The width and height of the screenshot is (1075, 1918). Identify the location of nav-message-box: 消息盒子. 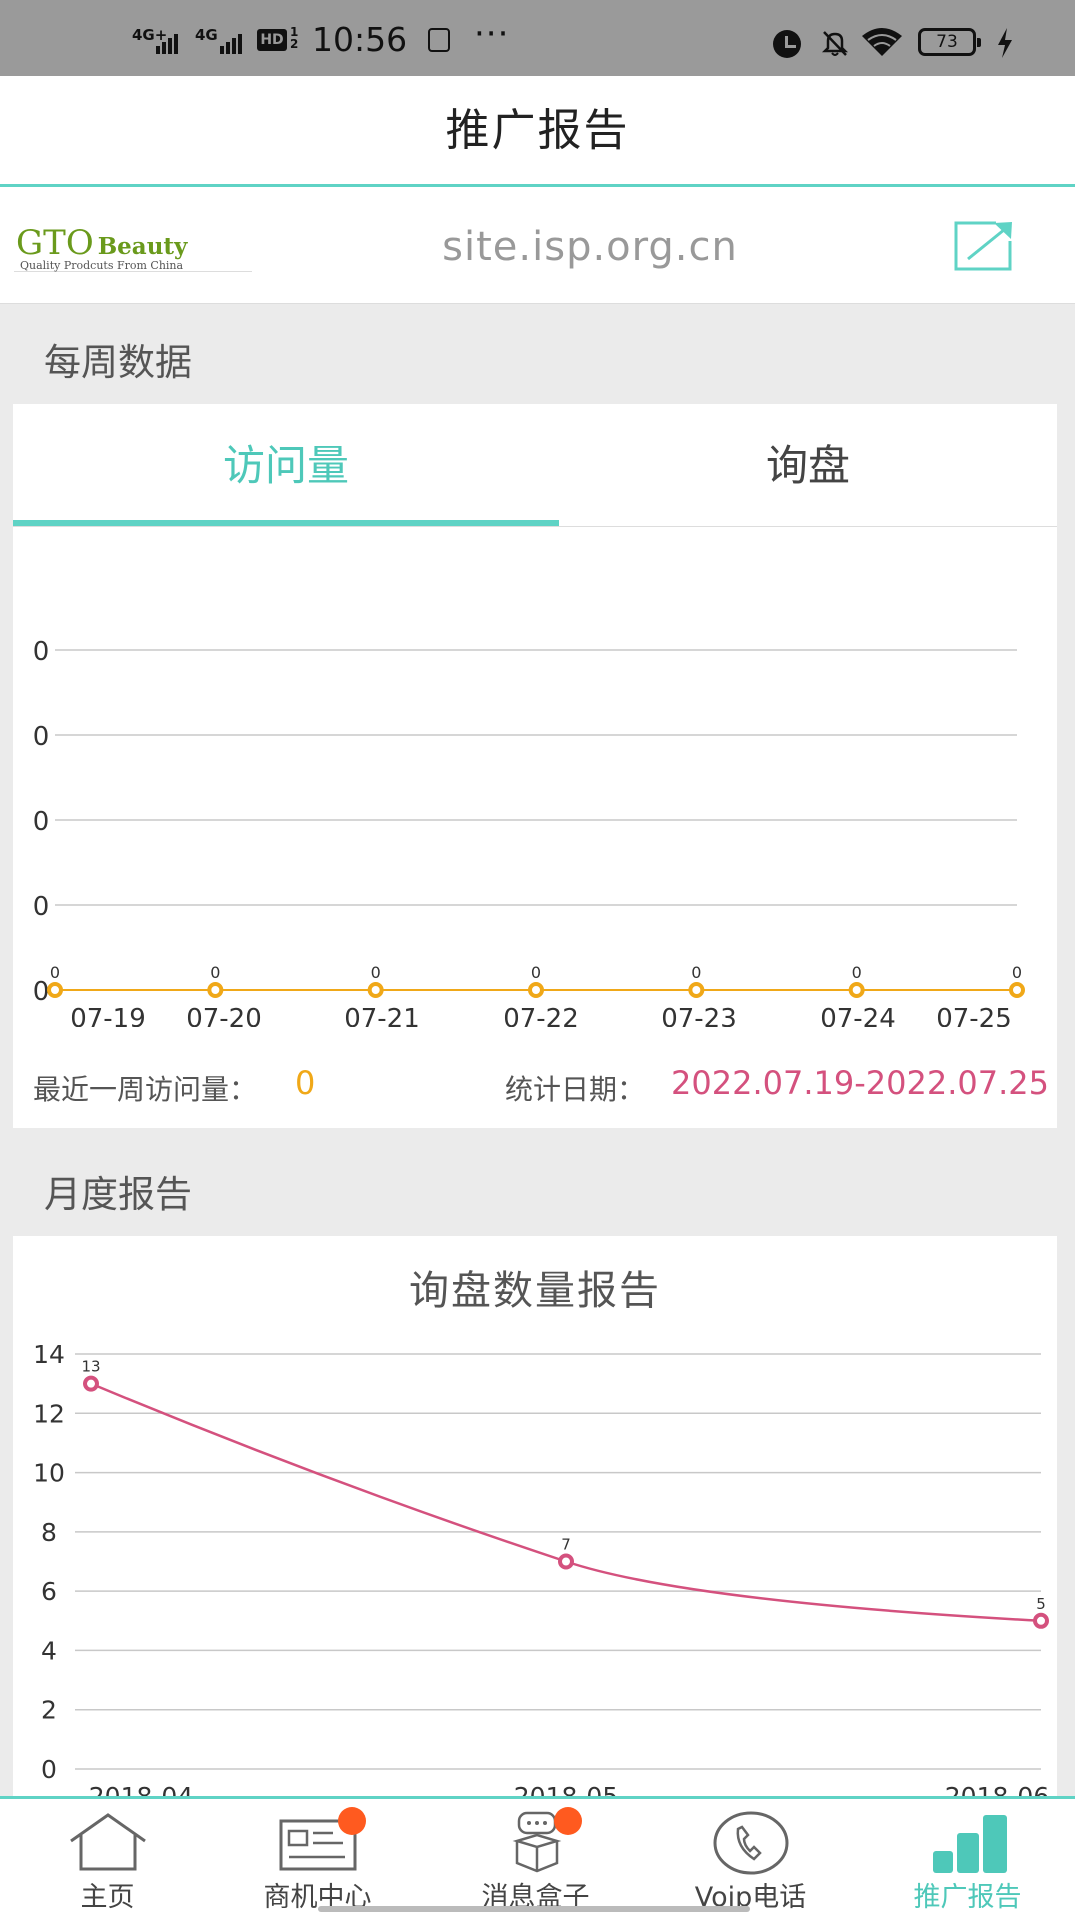
(535, 1857).